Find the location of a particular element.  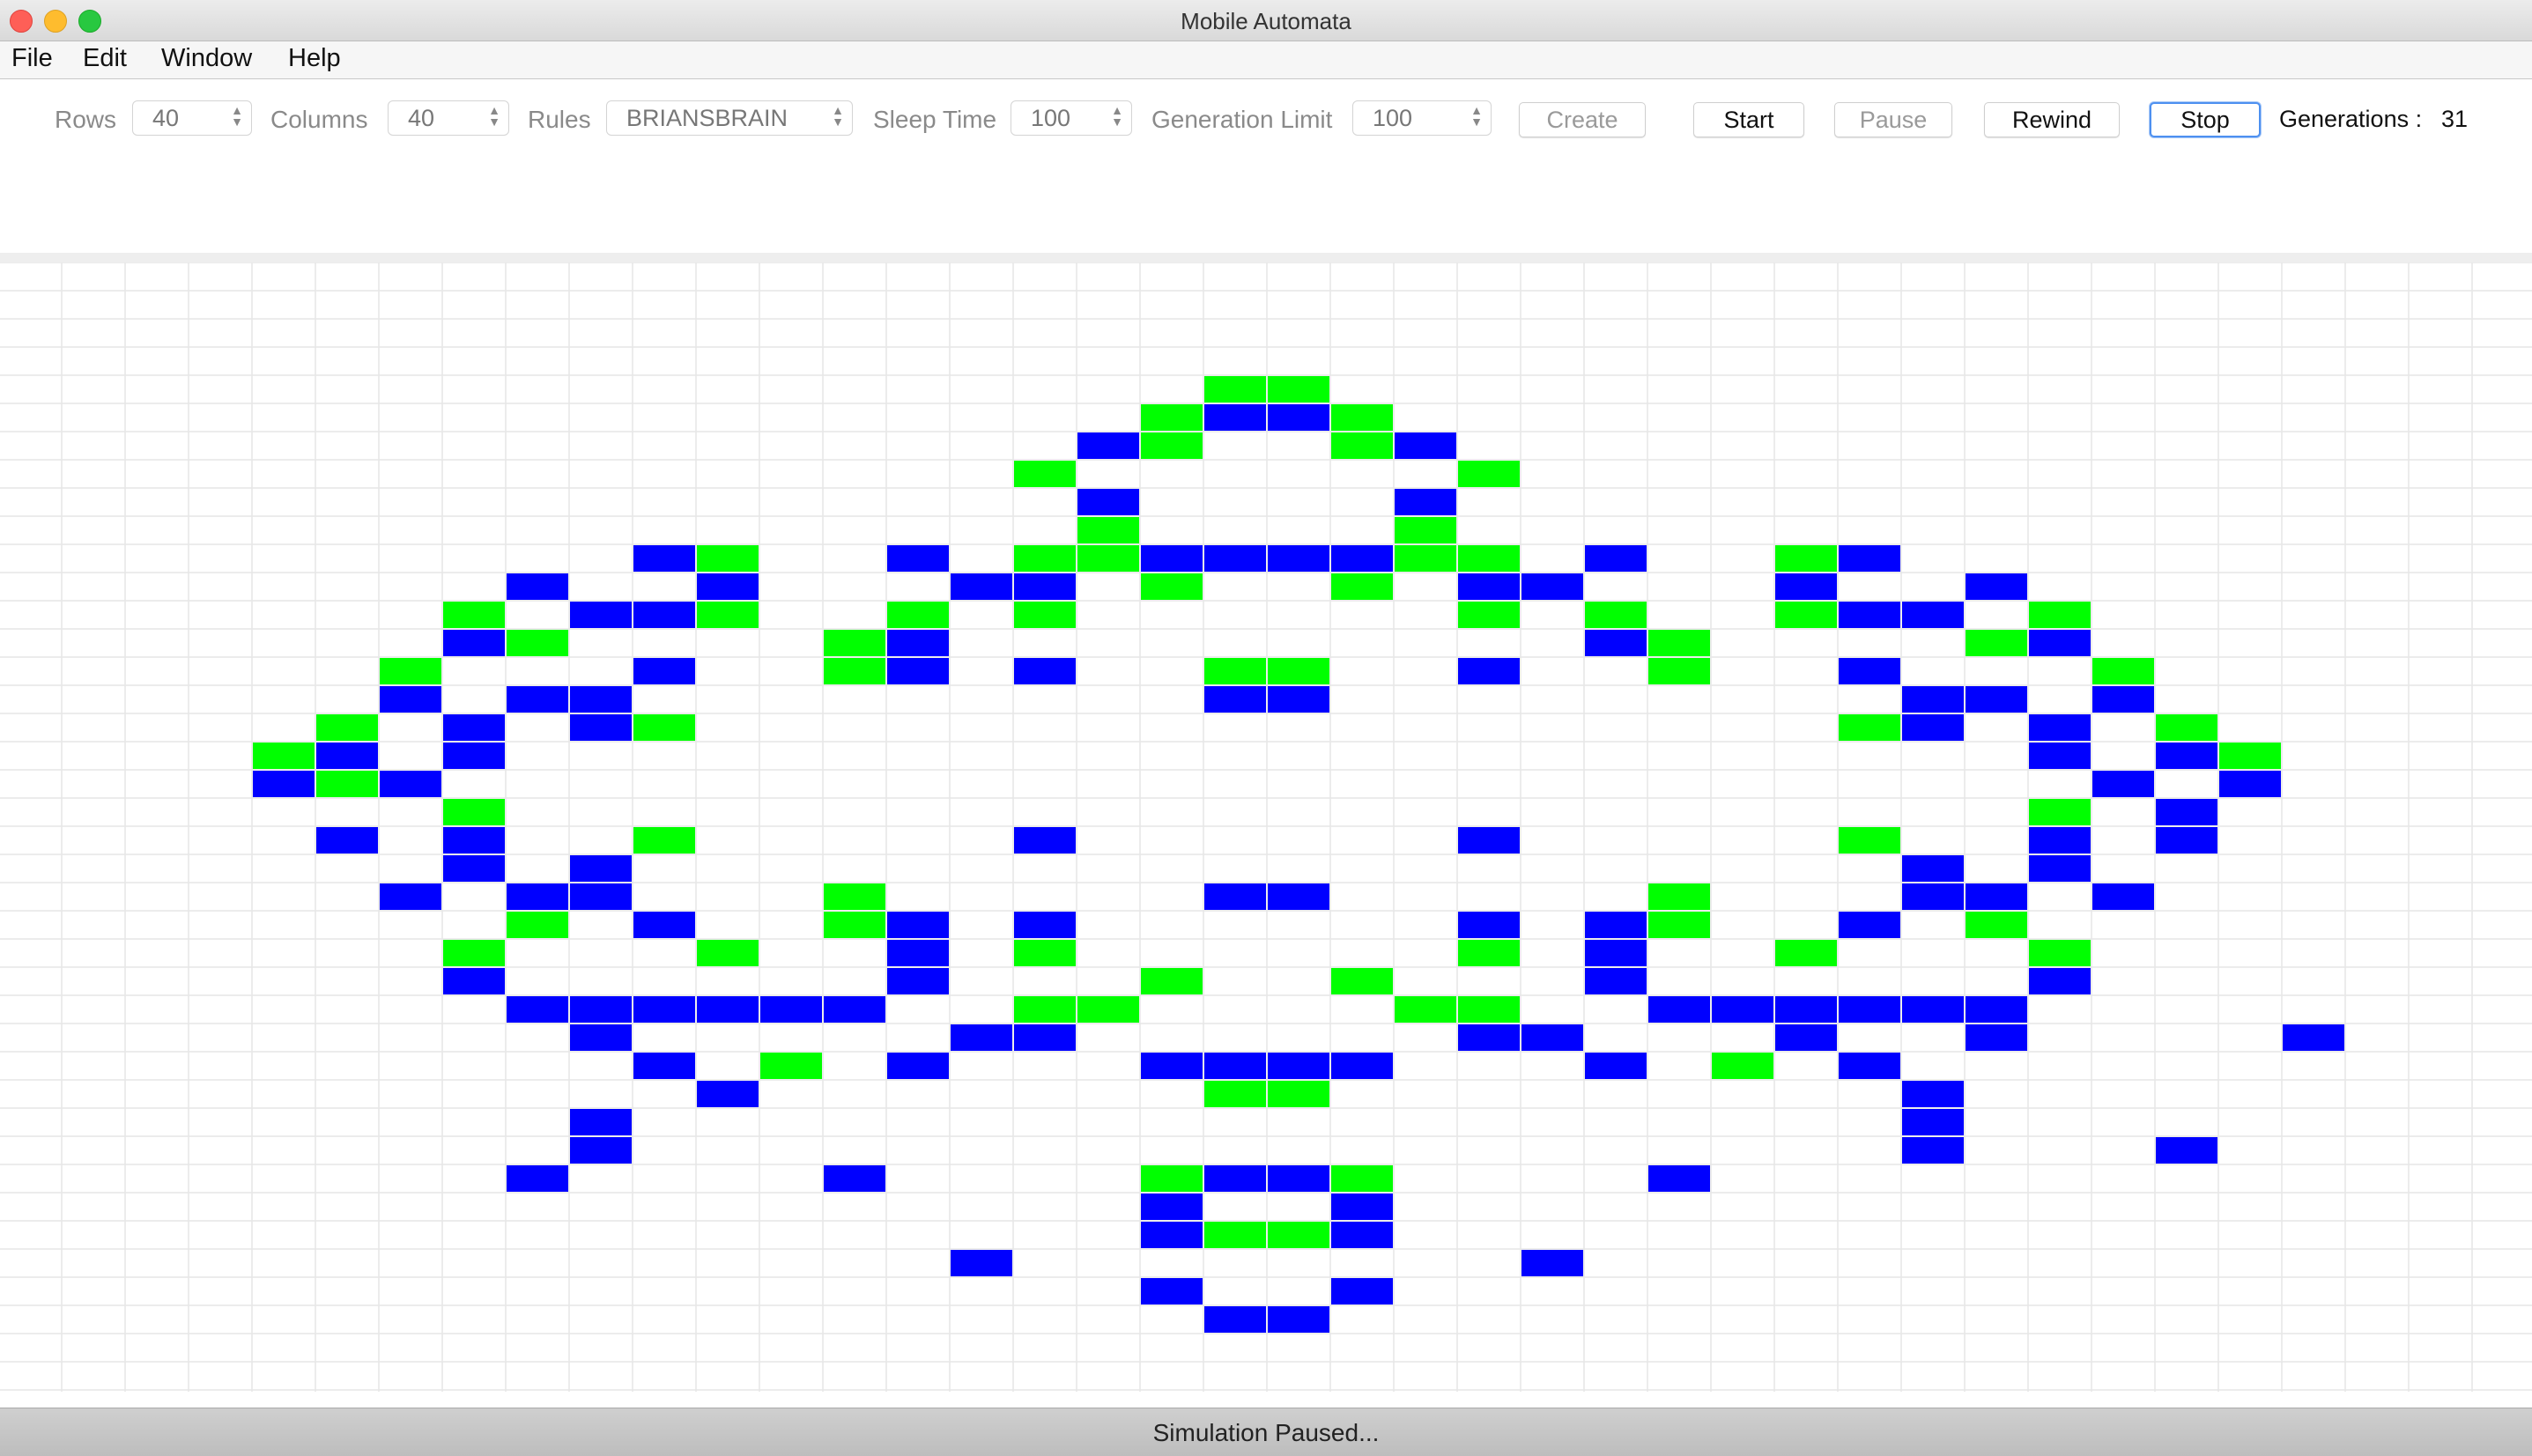

menu-file: File is located at coordinates (32, 58).